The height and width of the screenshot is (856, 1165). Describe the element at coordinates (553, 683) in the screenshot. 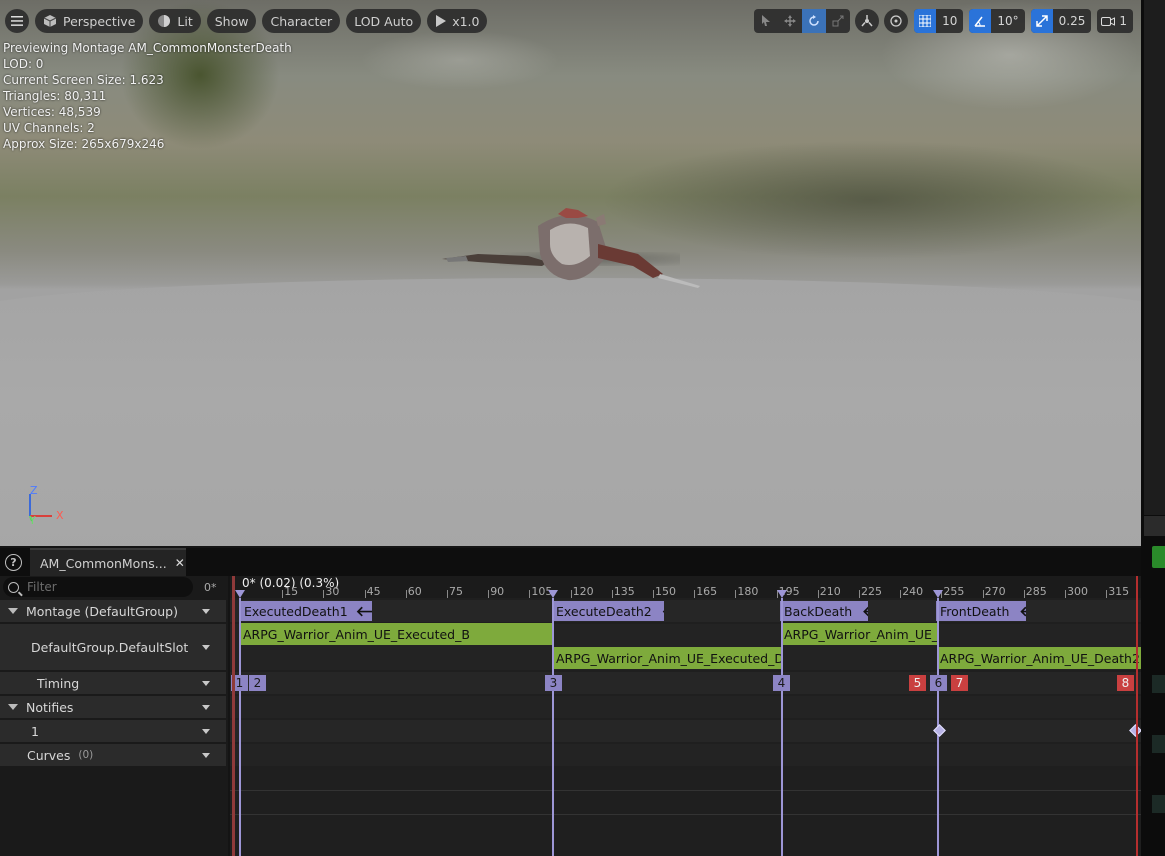

I see `timing-marker: 3` at that location.